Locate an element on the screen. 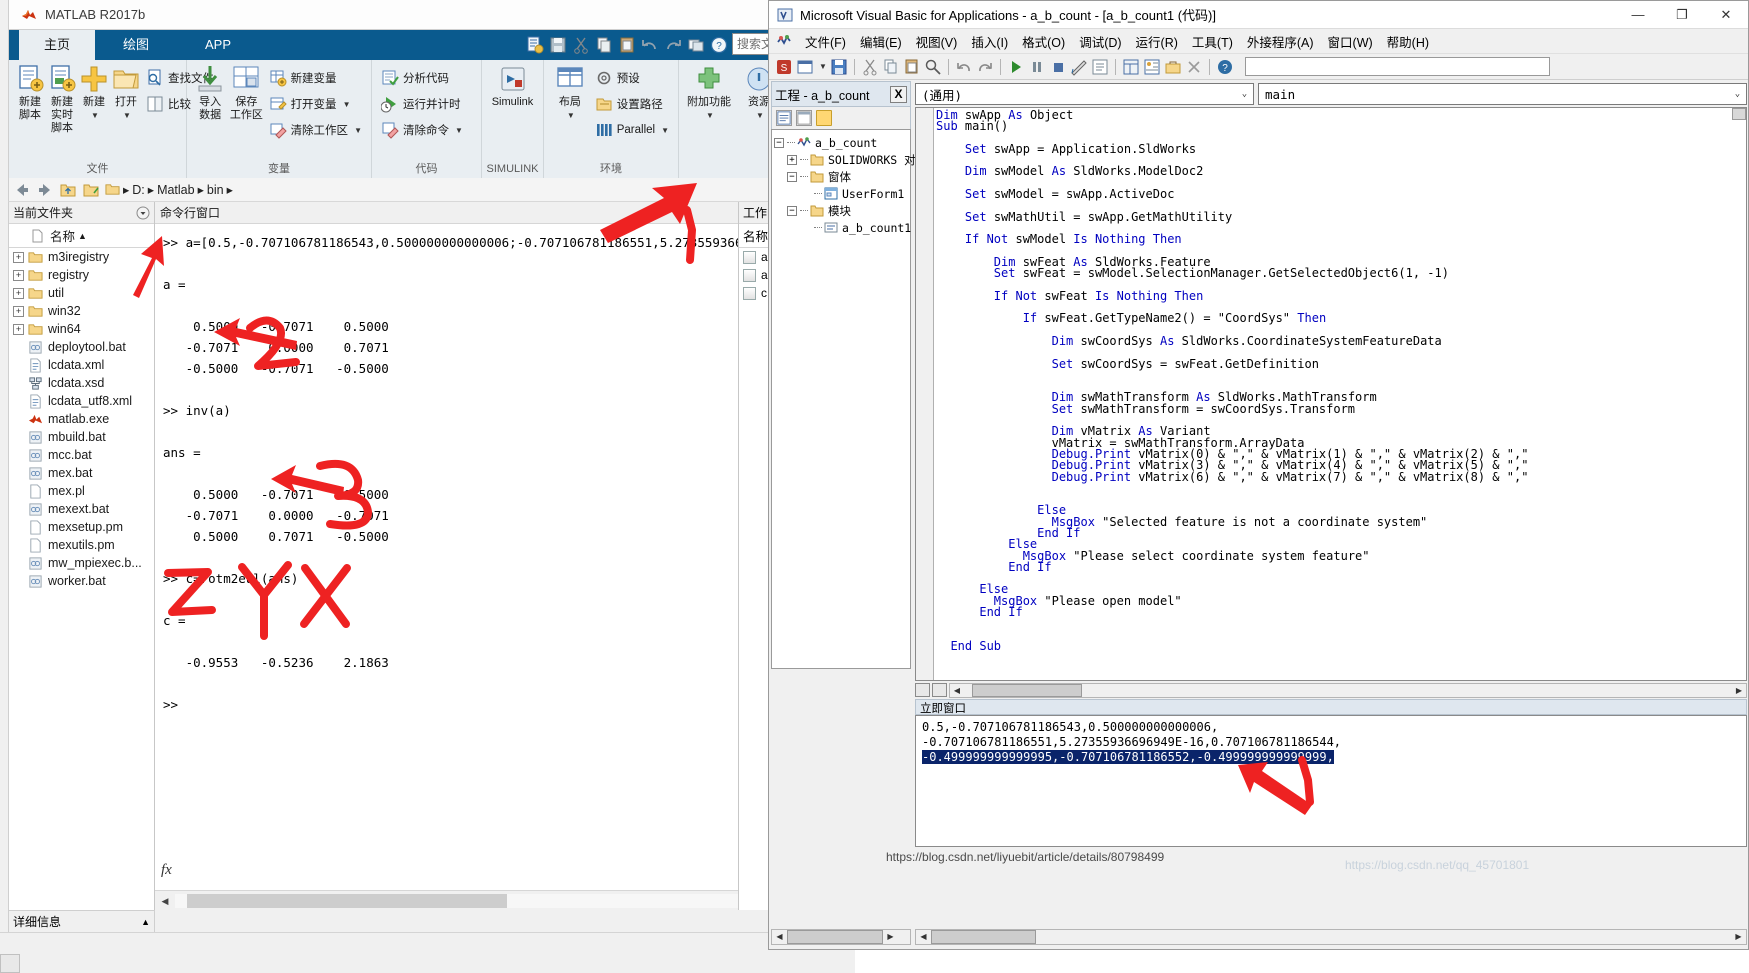 The width and height of the screenshot is (1749, 973). file-list-item: + m3iregistry is located at coordinates (81, 257).